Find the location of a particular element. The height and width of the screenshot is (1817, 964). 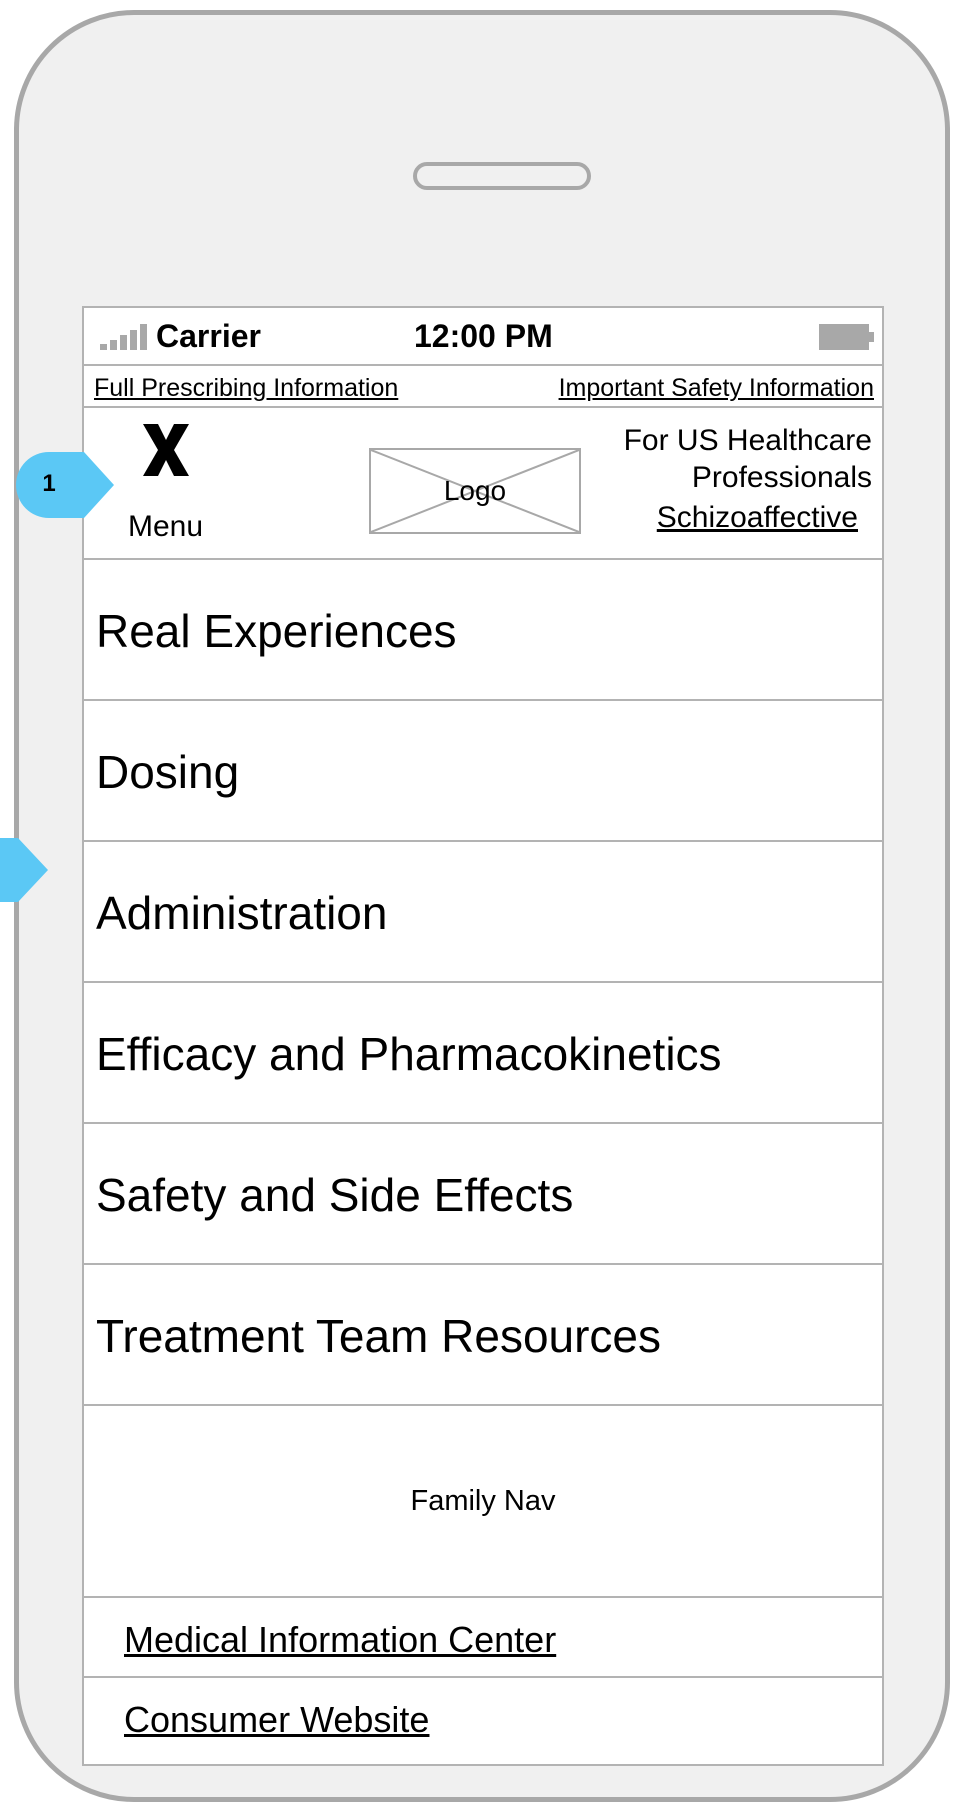

menu-item-label: Administration is located at coordinates (242, 913).